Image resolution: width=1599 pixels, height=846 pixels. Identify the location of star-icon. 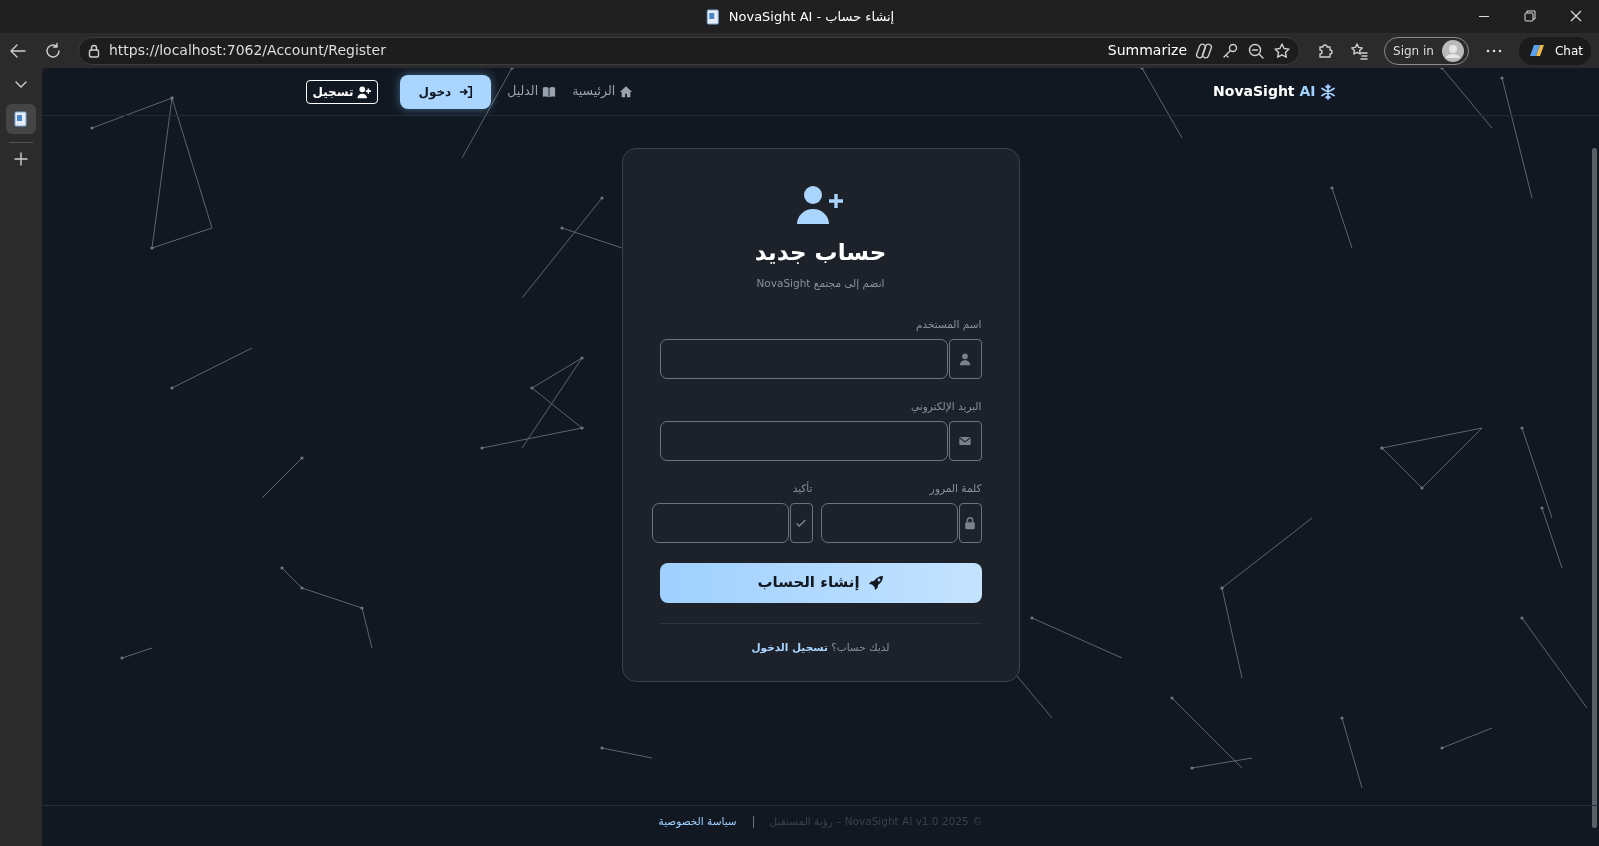
(1282, 50).